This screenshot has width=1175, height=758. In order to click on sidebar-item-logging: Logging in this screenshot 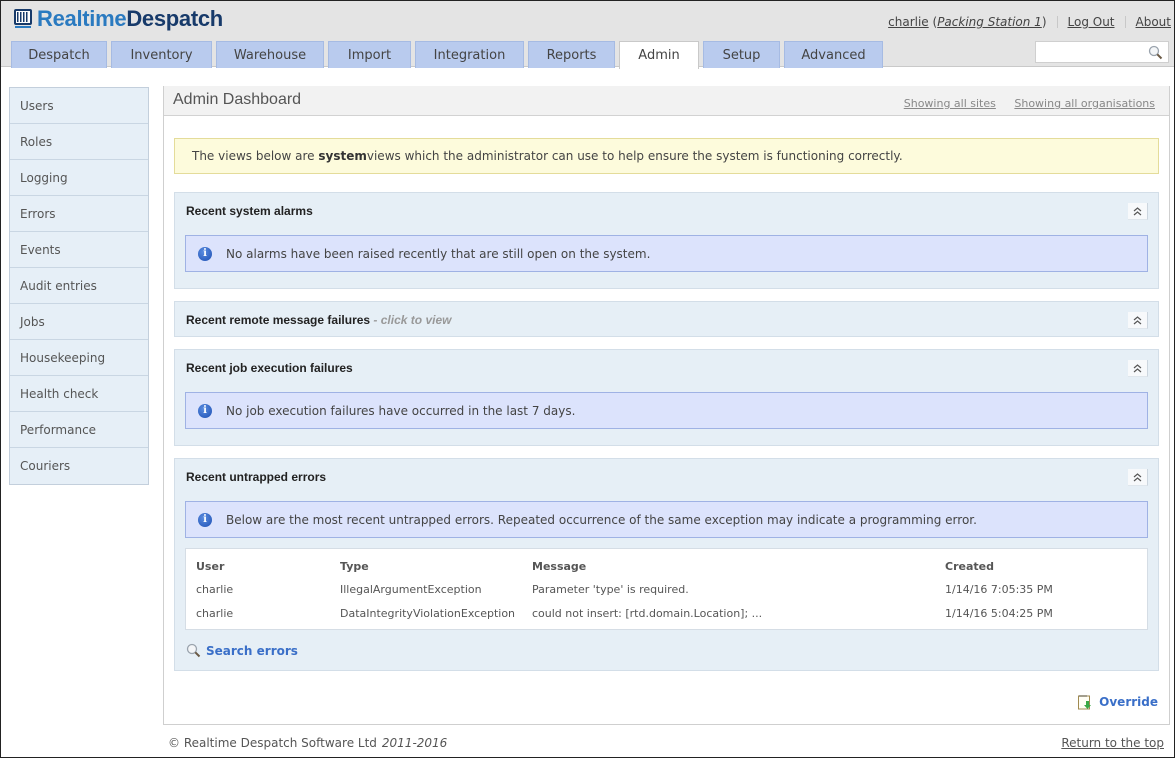, I will do `click(79, 178)`.